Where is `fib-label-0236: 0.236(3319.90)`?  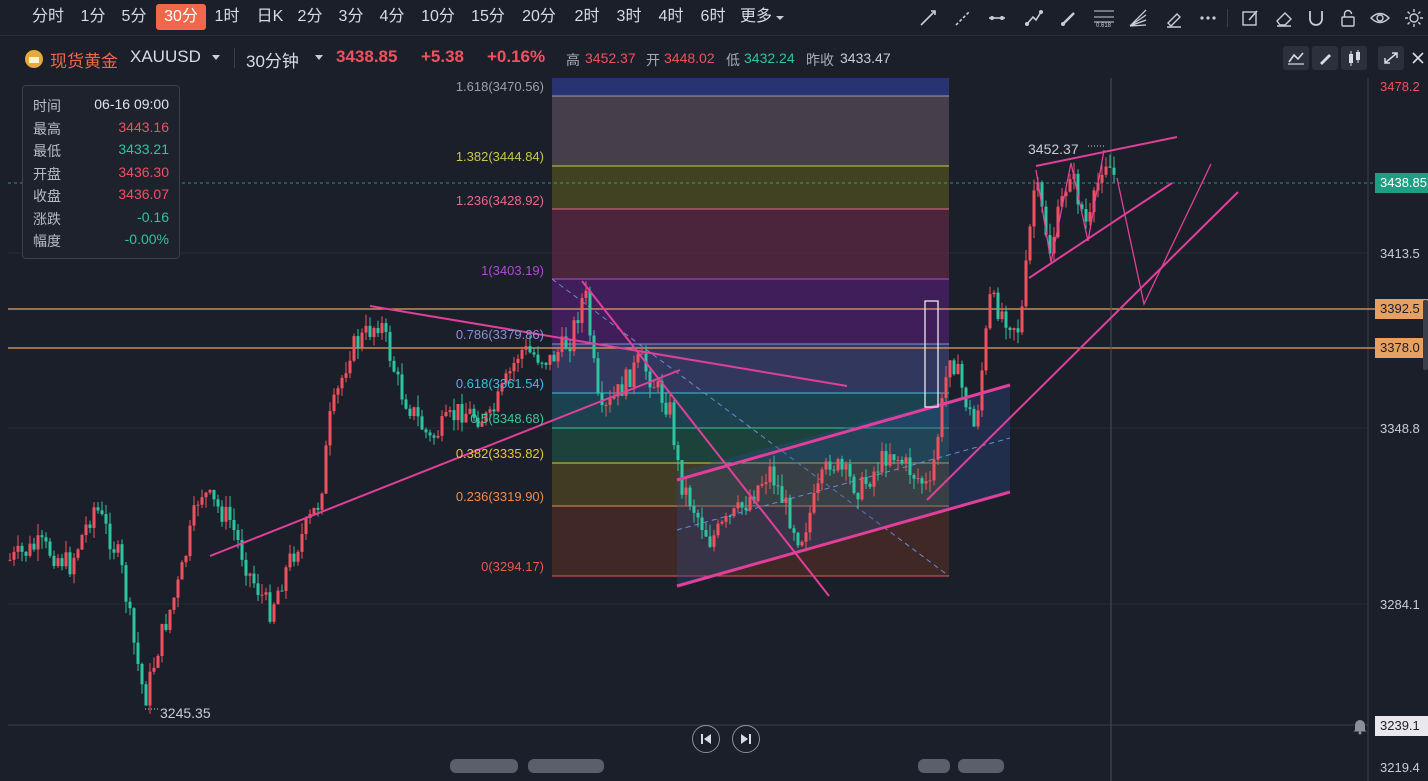 fib-label-0236: 0.236(3319.90) is located at coordinates (499, 496).